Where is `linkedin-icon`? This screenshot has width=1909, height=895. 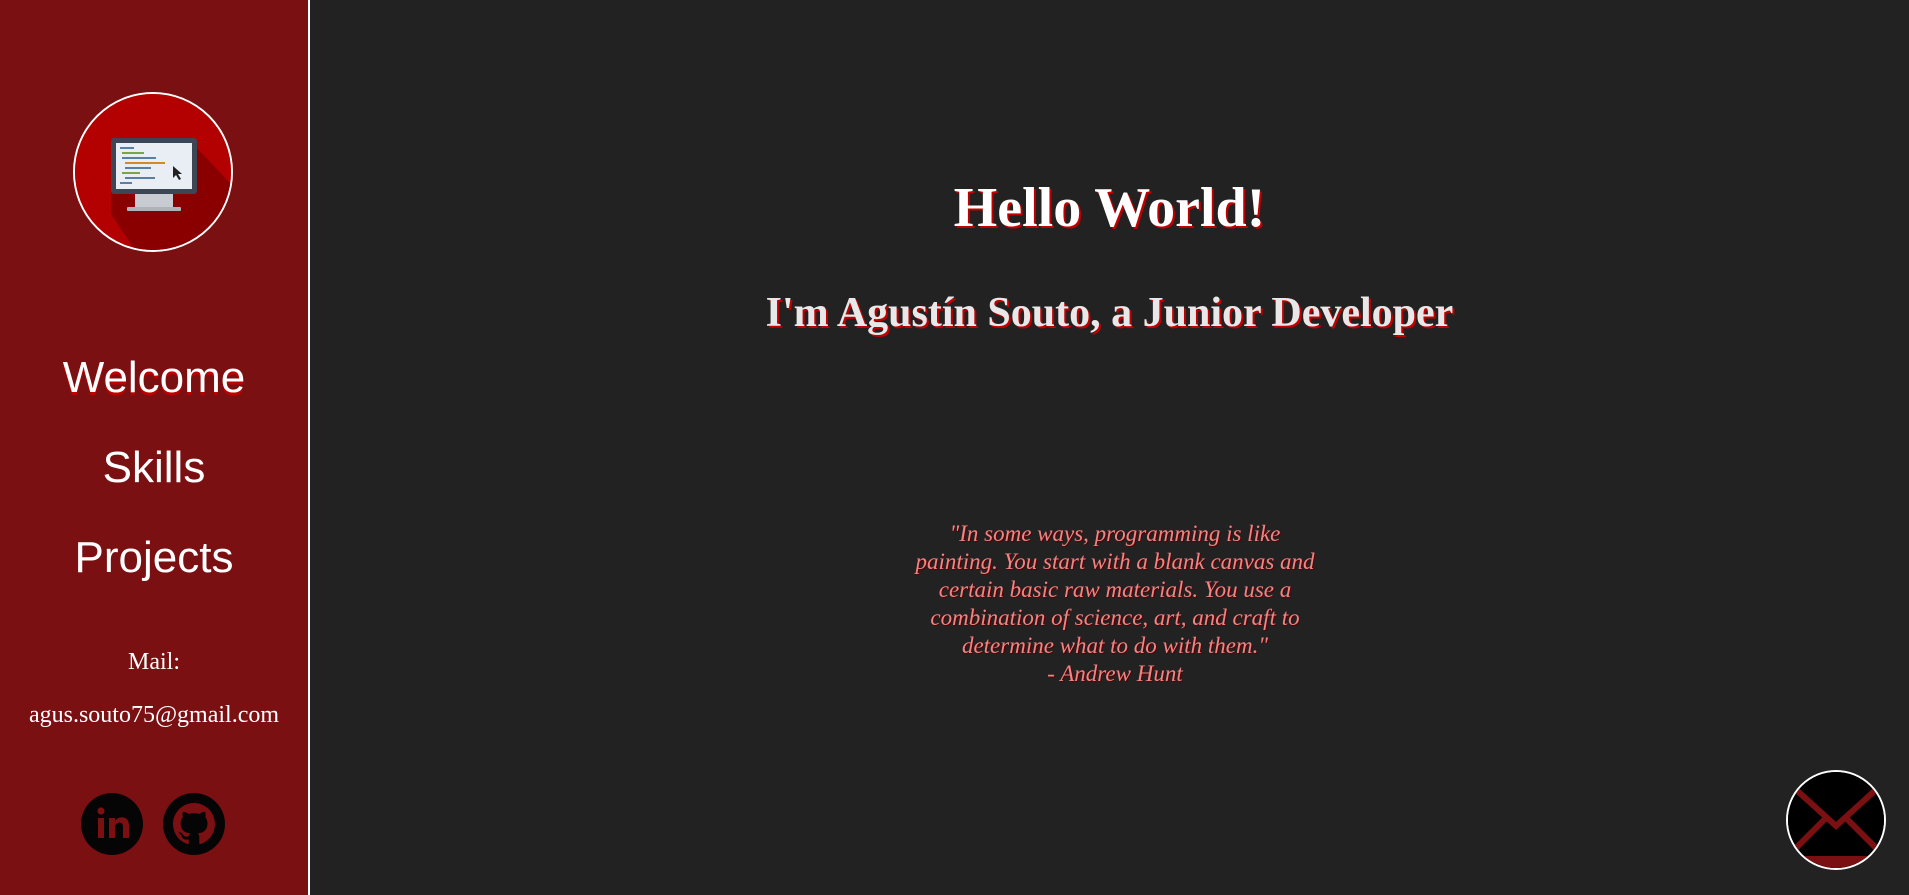 linkedin-icon is located at coordinates (113, 822).